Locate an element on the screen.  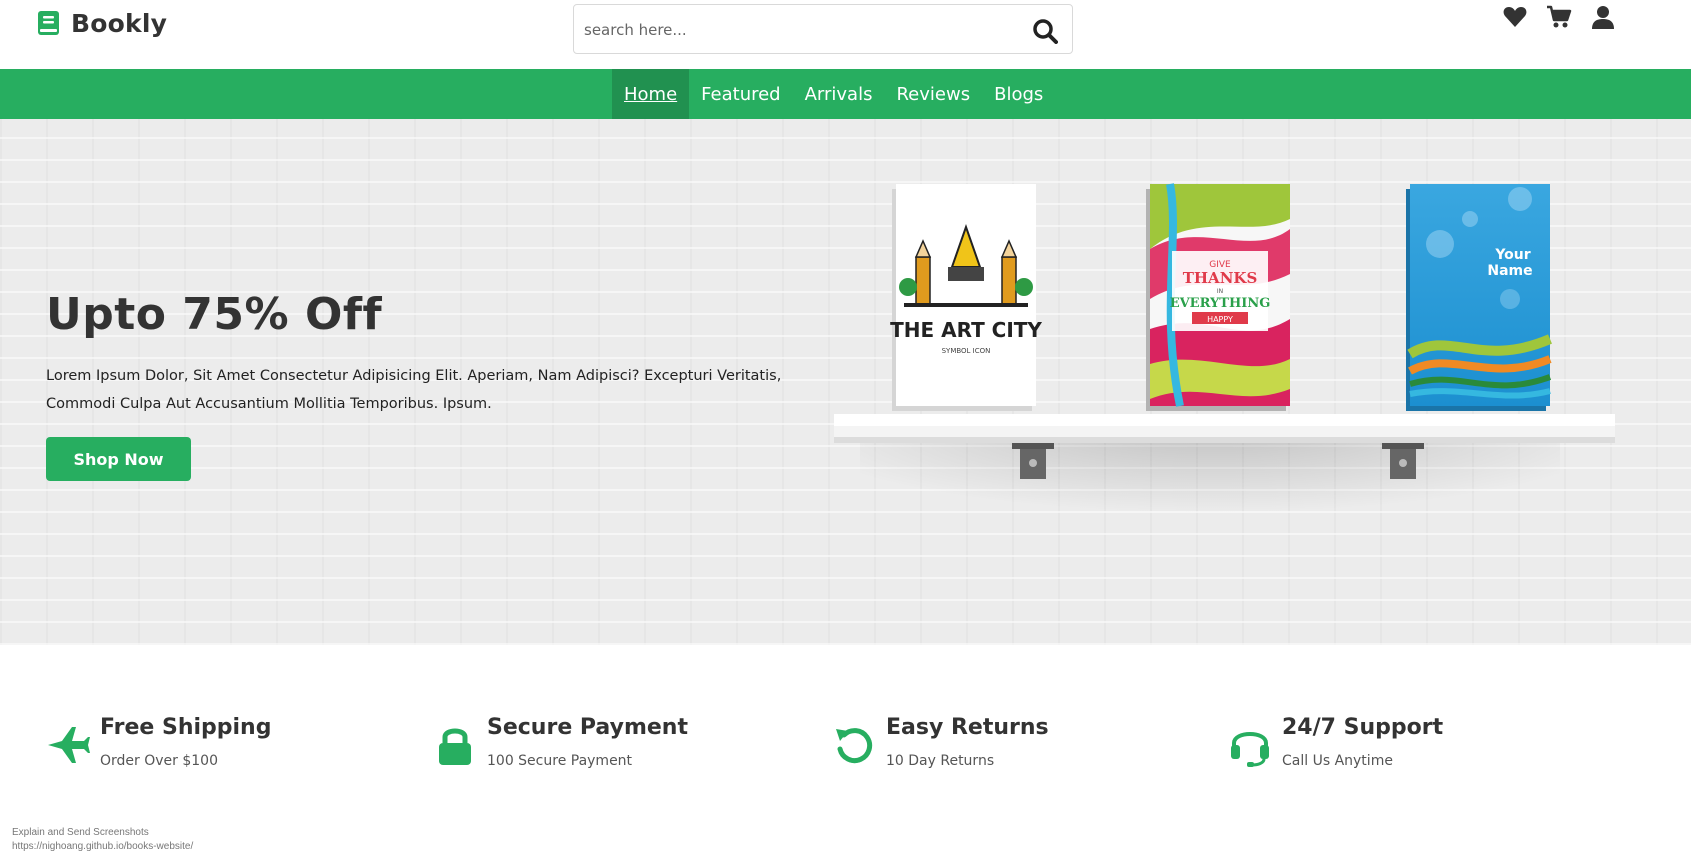
redo-icon is located at coordinates (854, 746).